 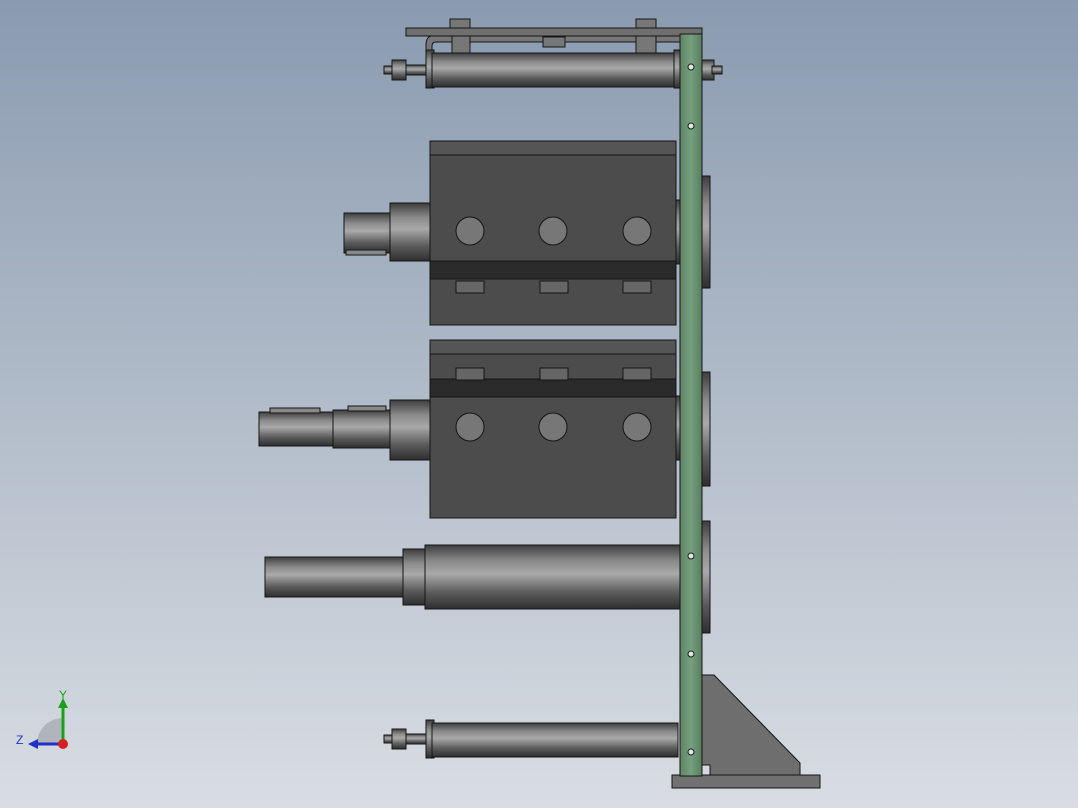 What do you see at coordinates (19, 740) in the screenshot?
I see `z-axis-label: Z` at bounding box center [19, 740].